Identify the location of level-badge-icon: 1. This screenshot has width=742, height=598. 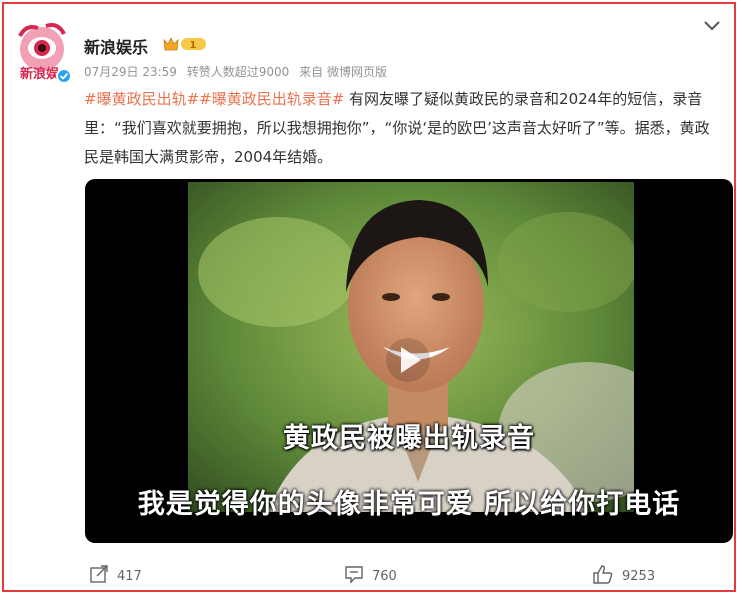
(185, 44).